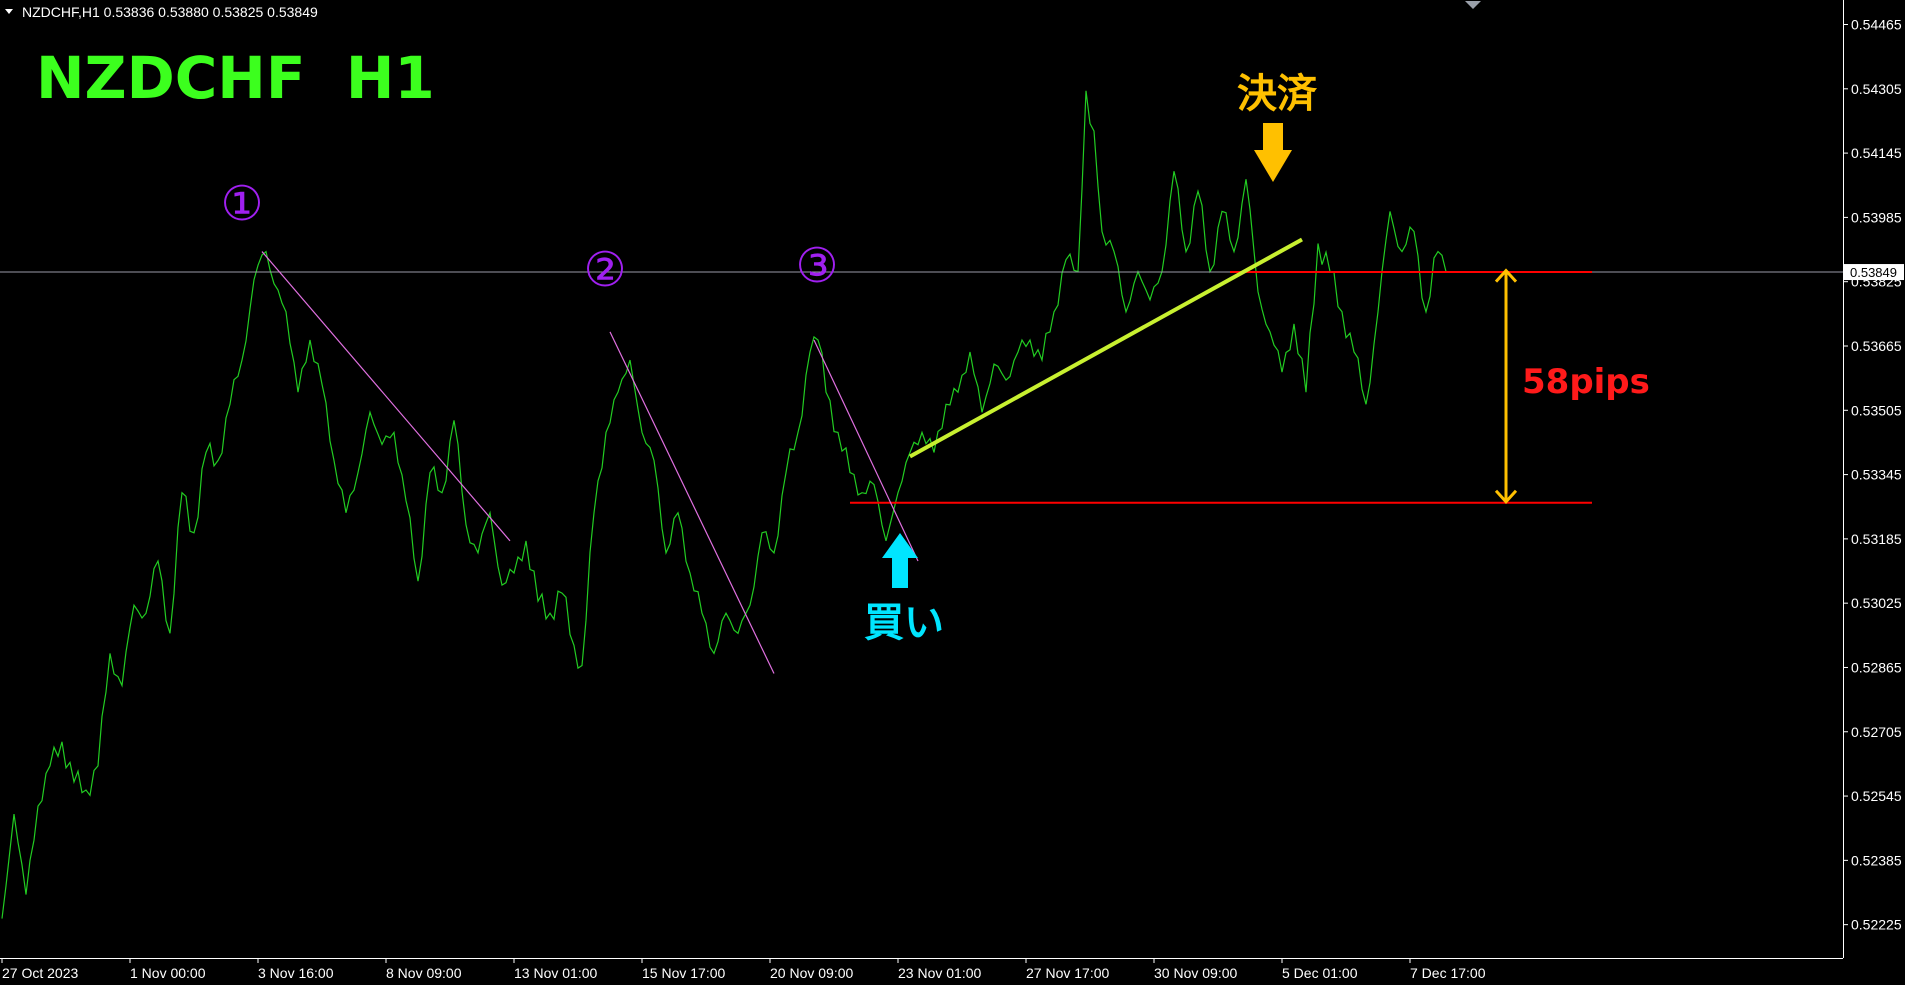 The width and height of the screenshot is (1905, 985). Describe the element at coordinates (1876, 153) in the screenshot. I see `y-tick-label: 0.54145` at that location.